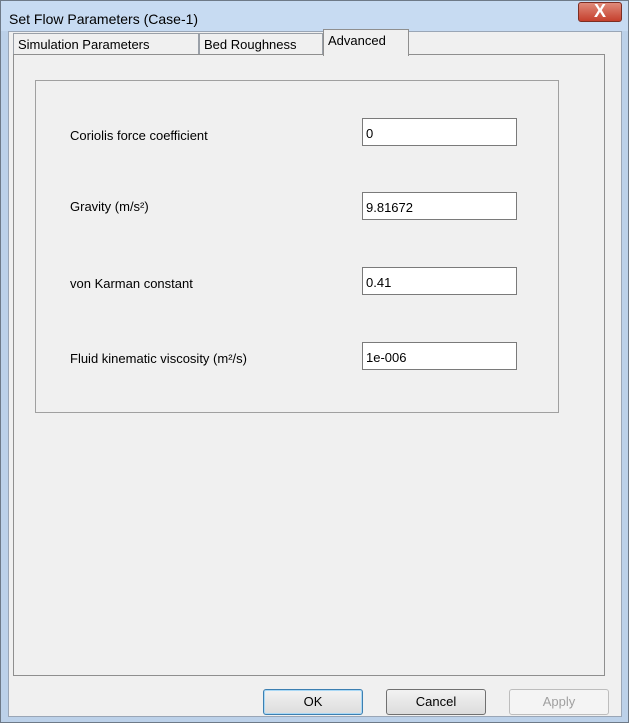  I want to click on tab-label: Bed Roughness, so click(250, 44).